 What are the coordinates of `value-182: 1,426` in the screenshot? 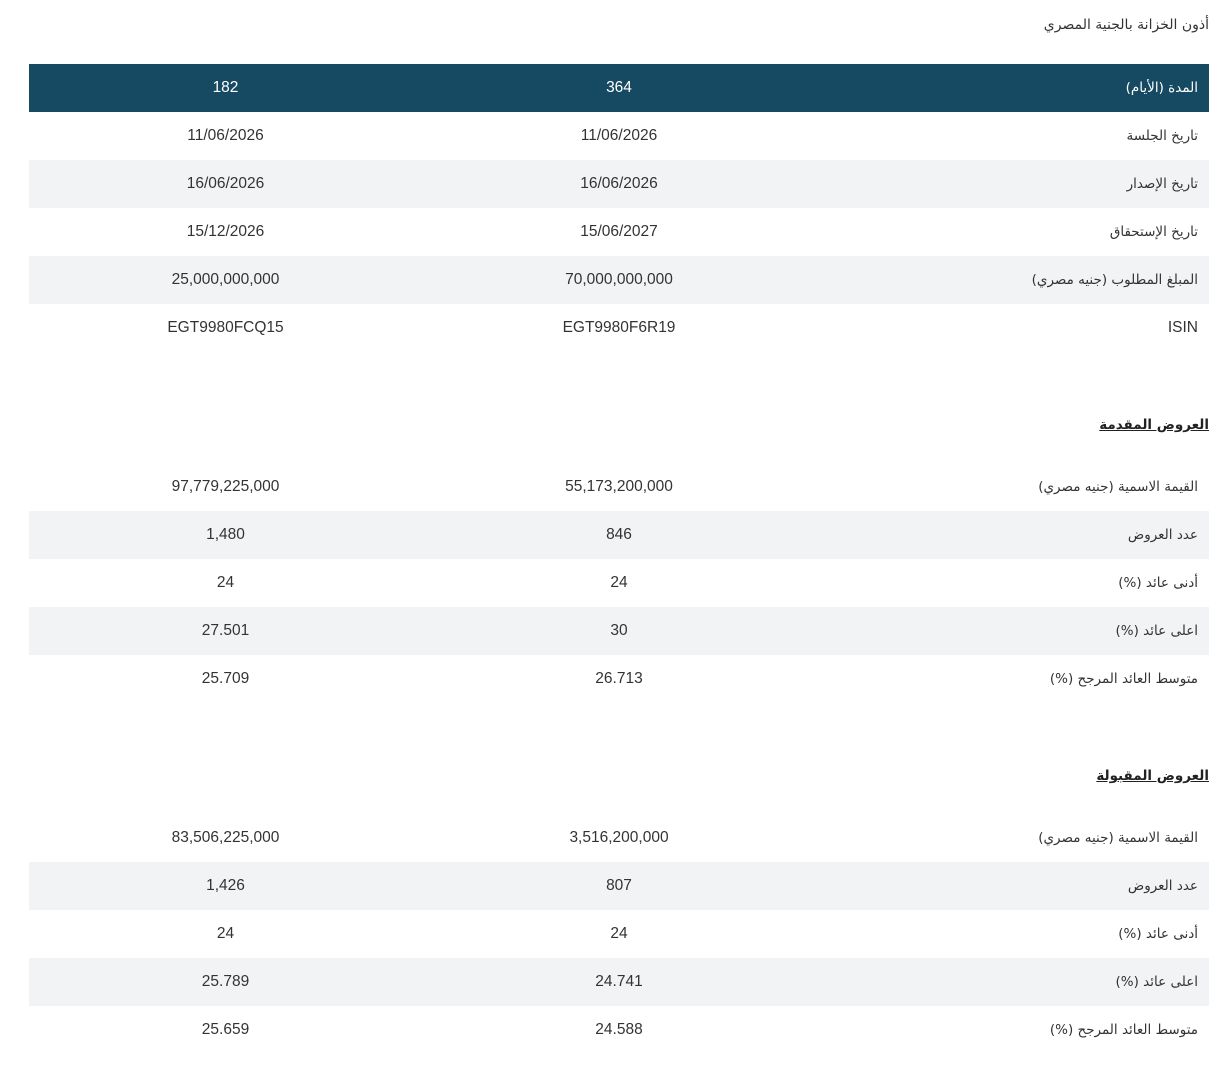 It's located at (225, 886).